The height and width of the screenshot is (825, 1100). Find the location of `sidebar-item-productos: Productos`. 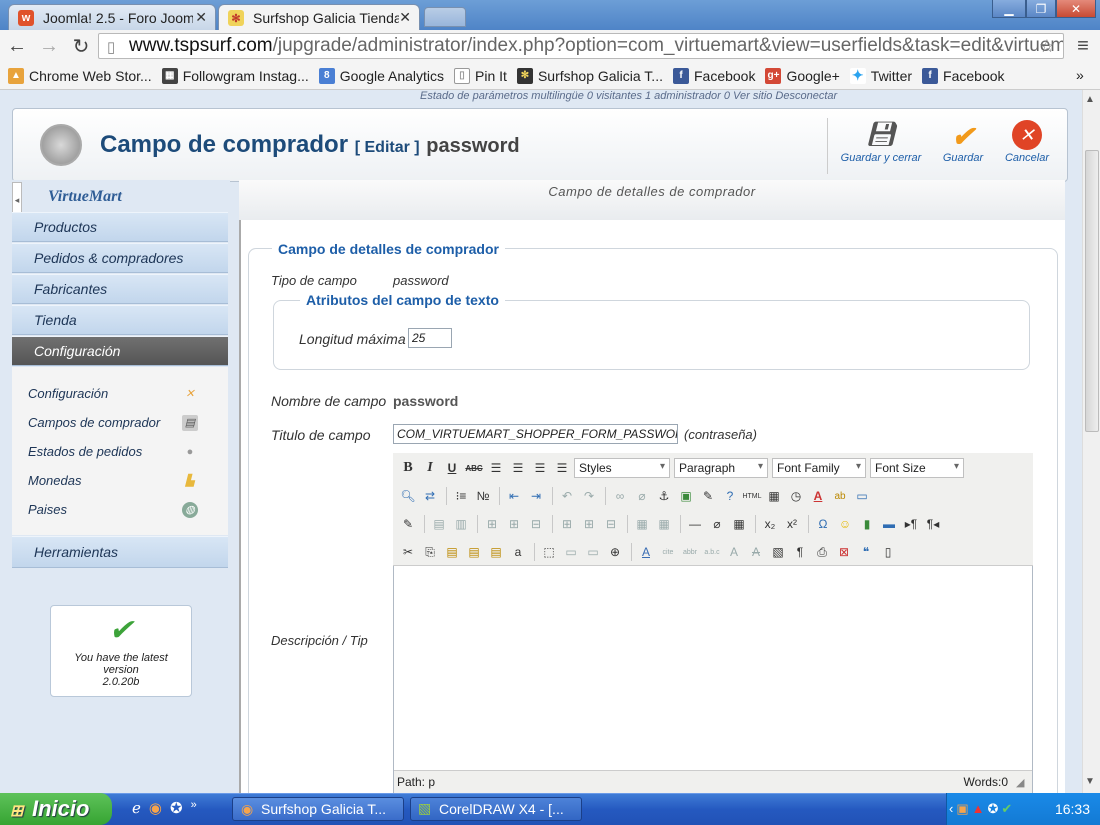

sidebar-item-productos: Productos is located at coordinates (120, 227).